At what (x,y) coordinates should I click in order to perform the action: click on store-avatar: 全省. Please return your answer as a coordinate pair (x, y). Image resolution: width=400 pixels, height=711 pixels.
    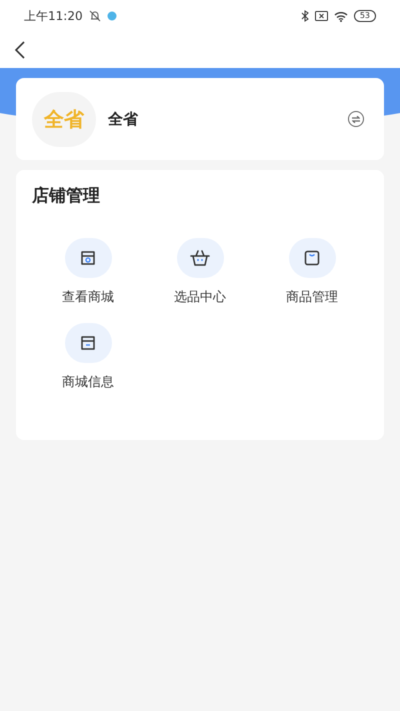
    Looking at the image, I should click on (64, 119).